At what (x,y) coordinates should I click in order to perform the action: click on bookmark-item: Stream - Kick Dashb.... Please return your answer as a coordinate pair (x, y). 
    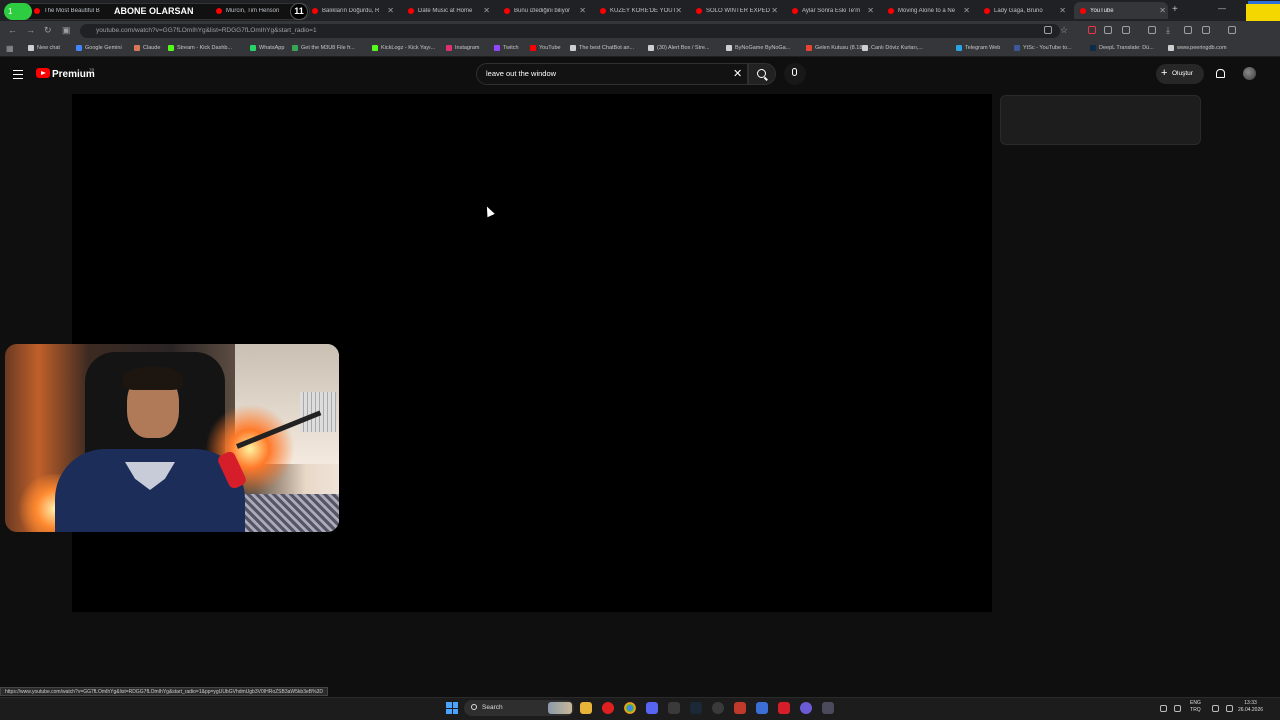
    Looking at the image, I should click on (200, 48).